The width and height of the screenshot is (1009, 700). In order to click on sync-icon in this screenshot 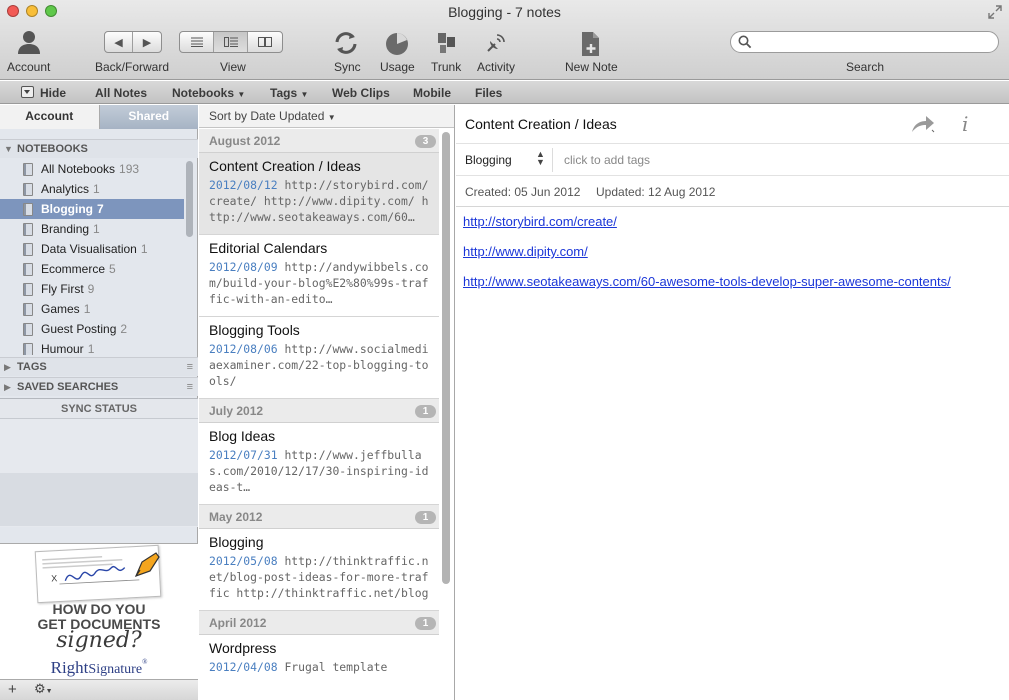, I will do `click(346, 44)`.